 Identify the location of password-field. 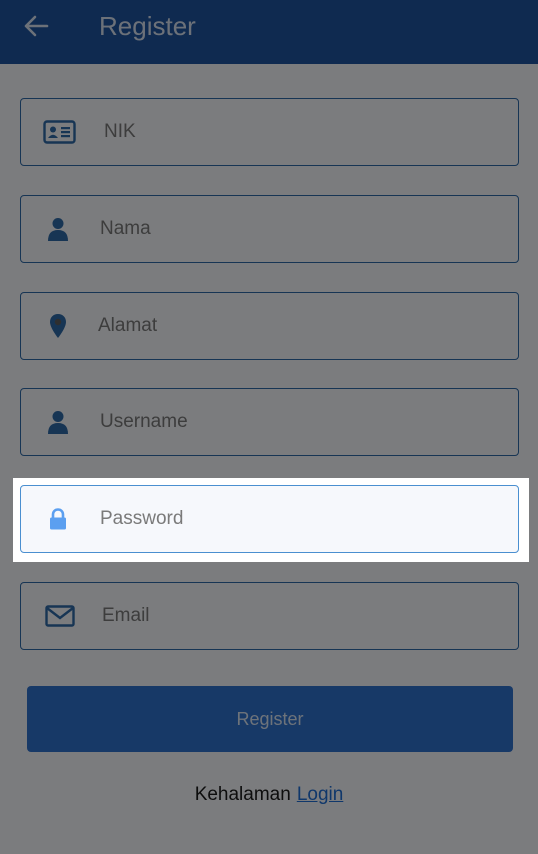
(269, 519).